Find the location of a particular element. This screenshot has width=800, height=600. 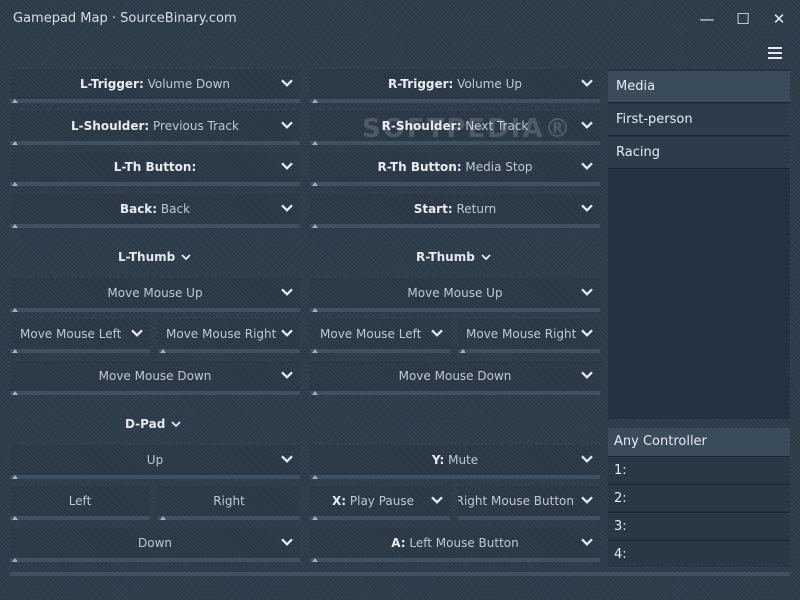

back-select: Back is located at coordinates (155, 211).